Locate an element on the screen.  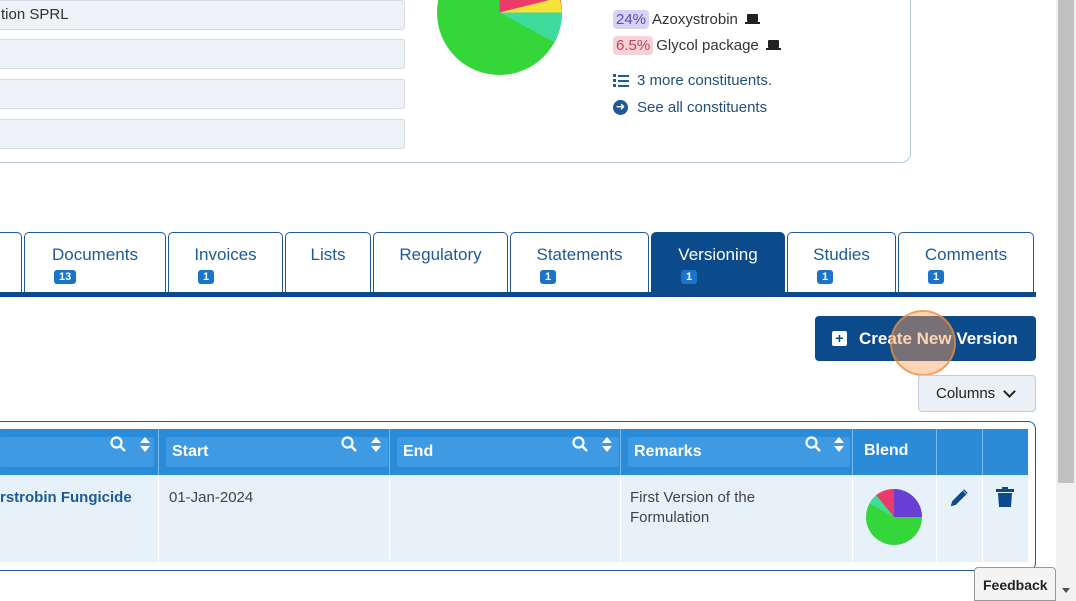
tab-label: Studies is located at coordinates (841, 254).